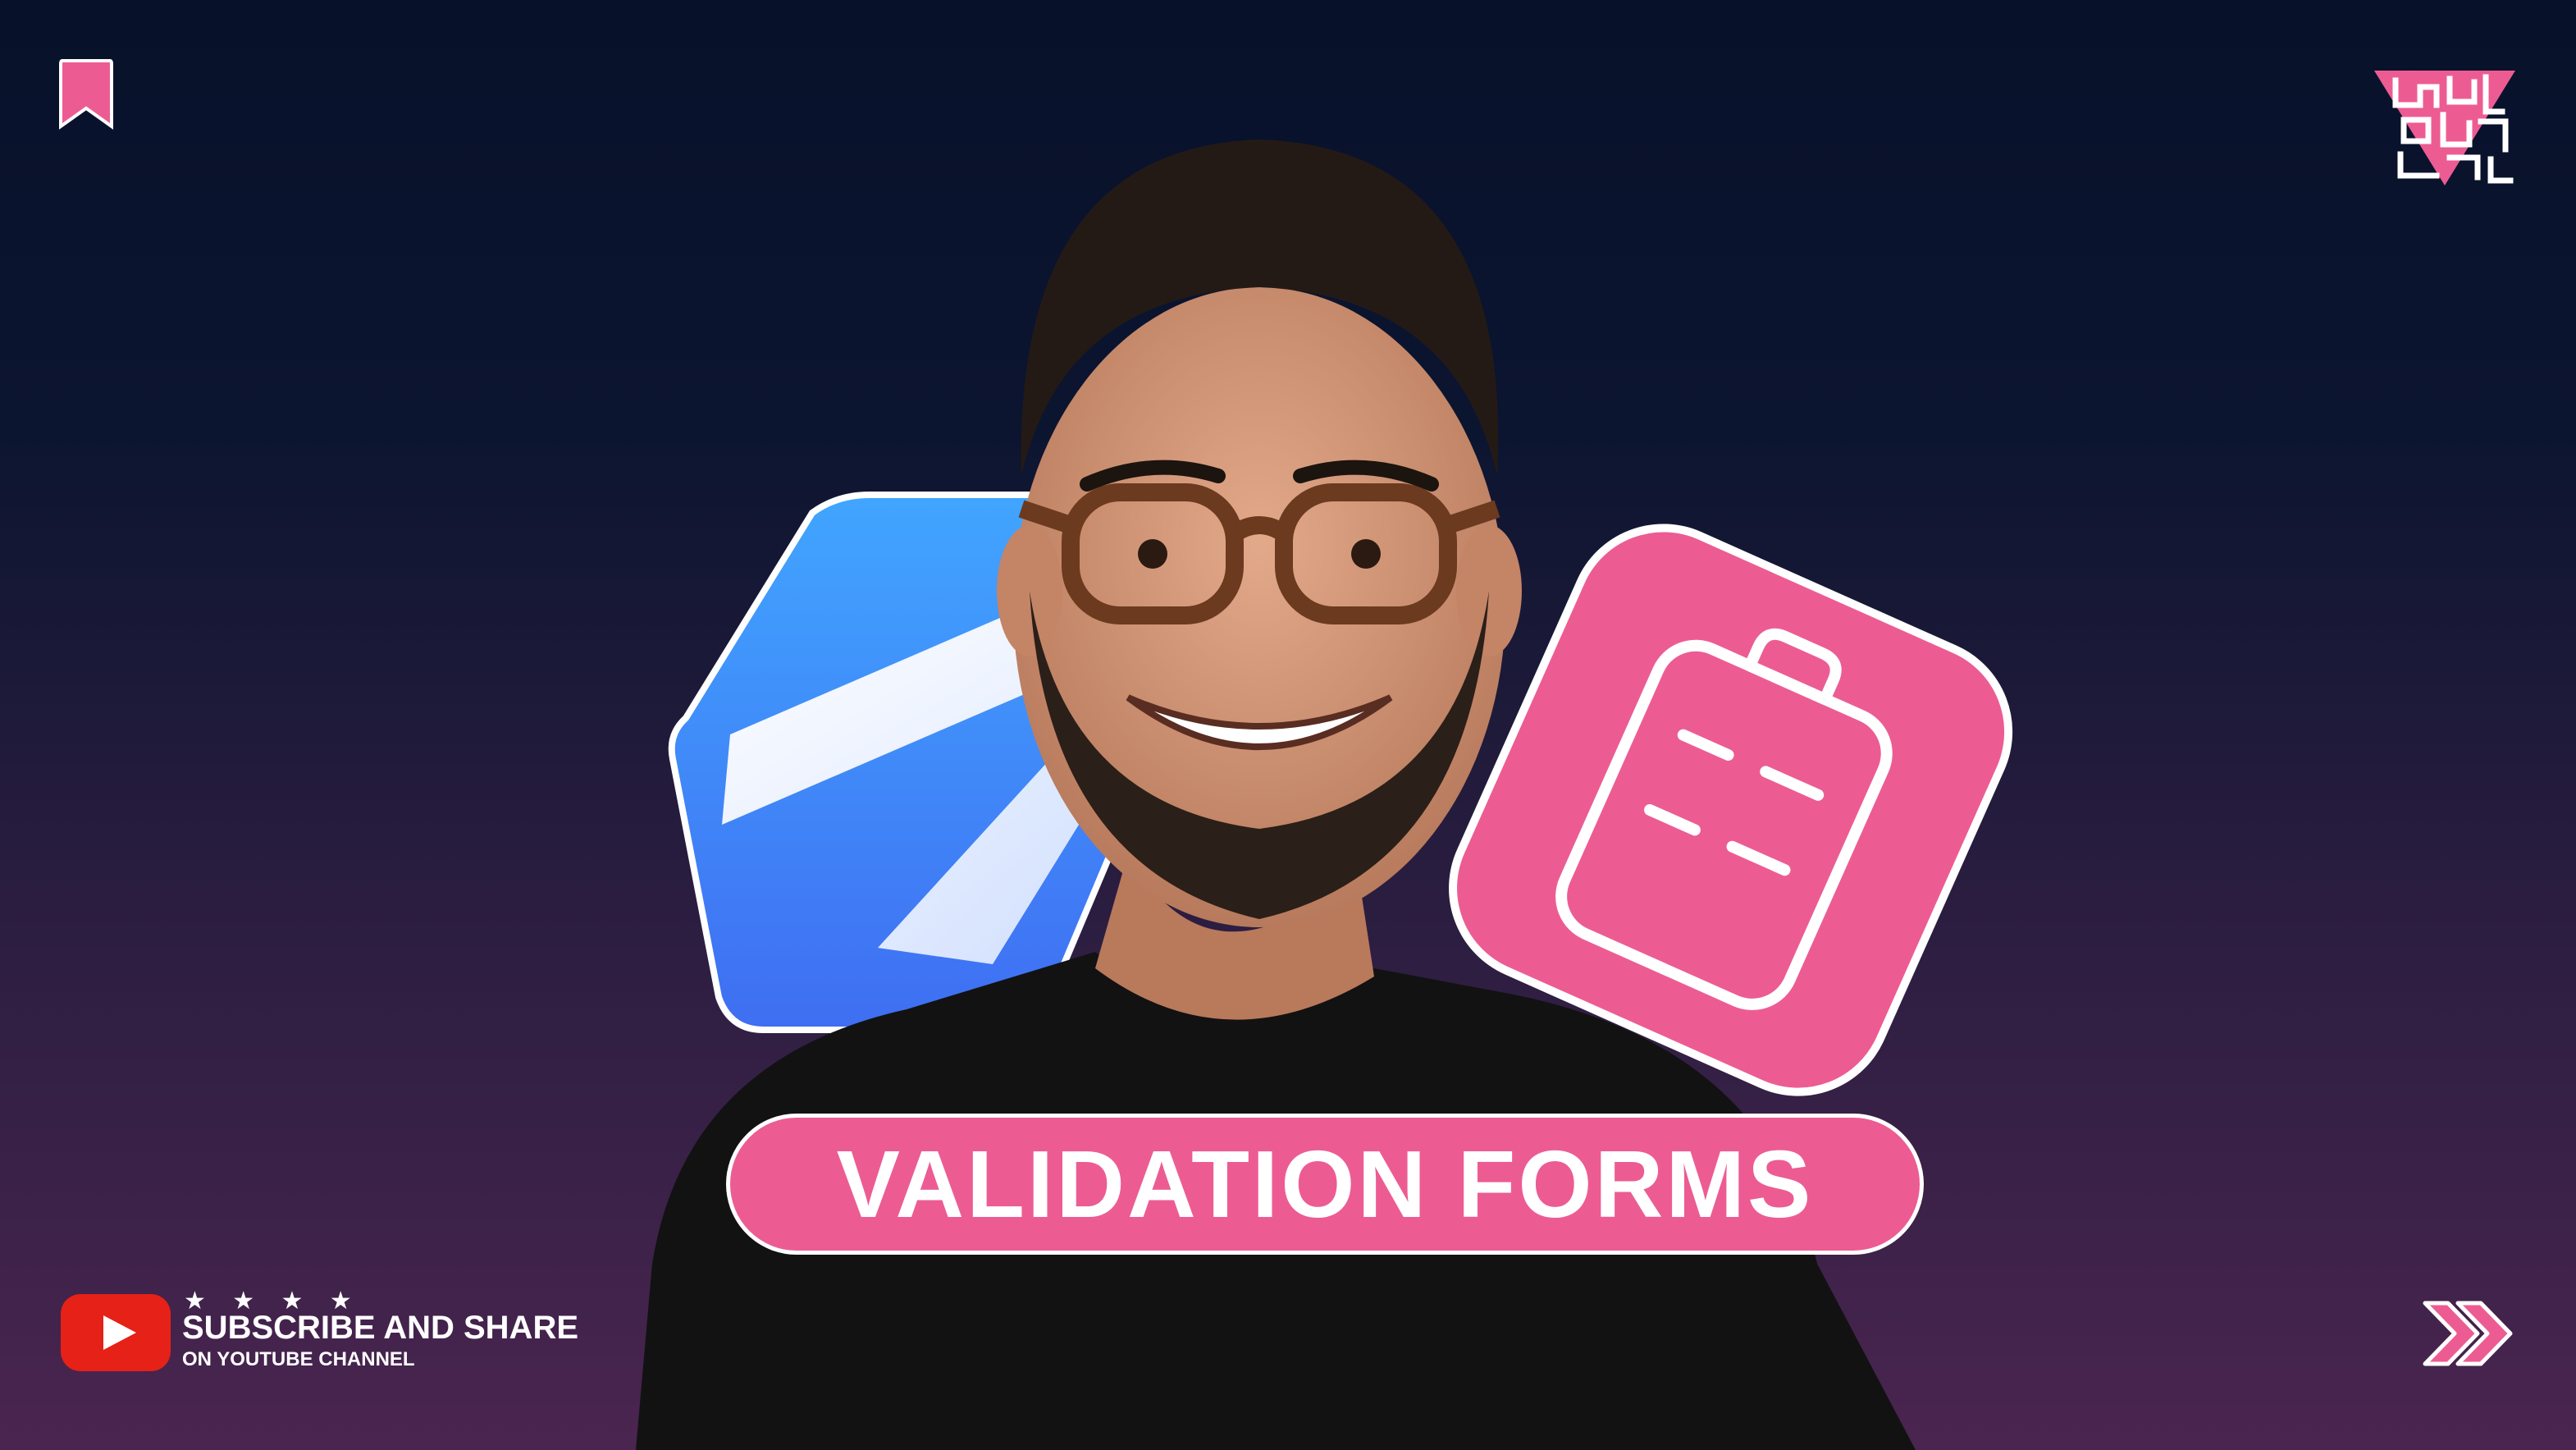 Image resolution: width=2576 pixels, height=1450 pixels. I want to click on channel-cta-subtext: ON YOUTUBE CHANNEL, so click(299, 1359).